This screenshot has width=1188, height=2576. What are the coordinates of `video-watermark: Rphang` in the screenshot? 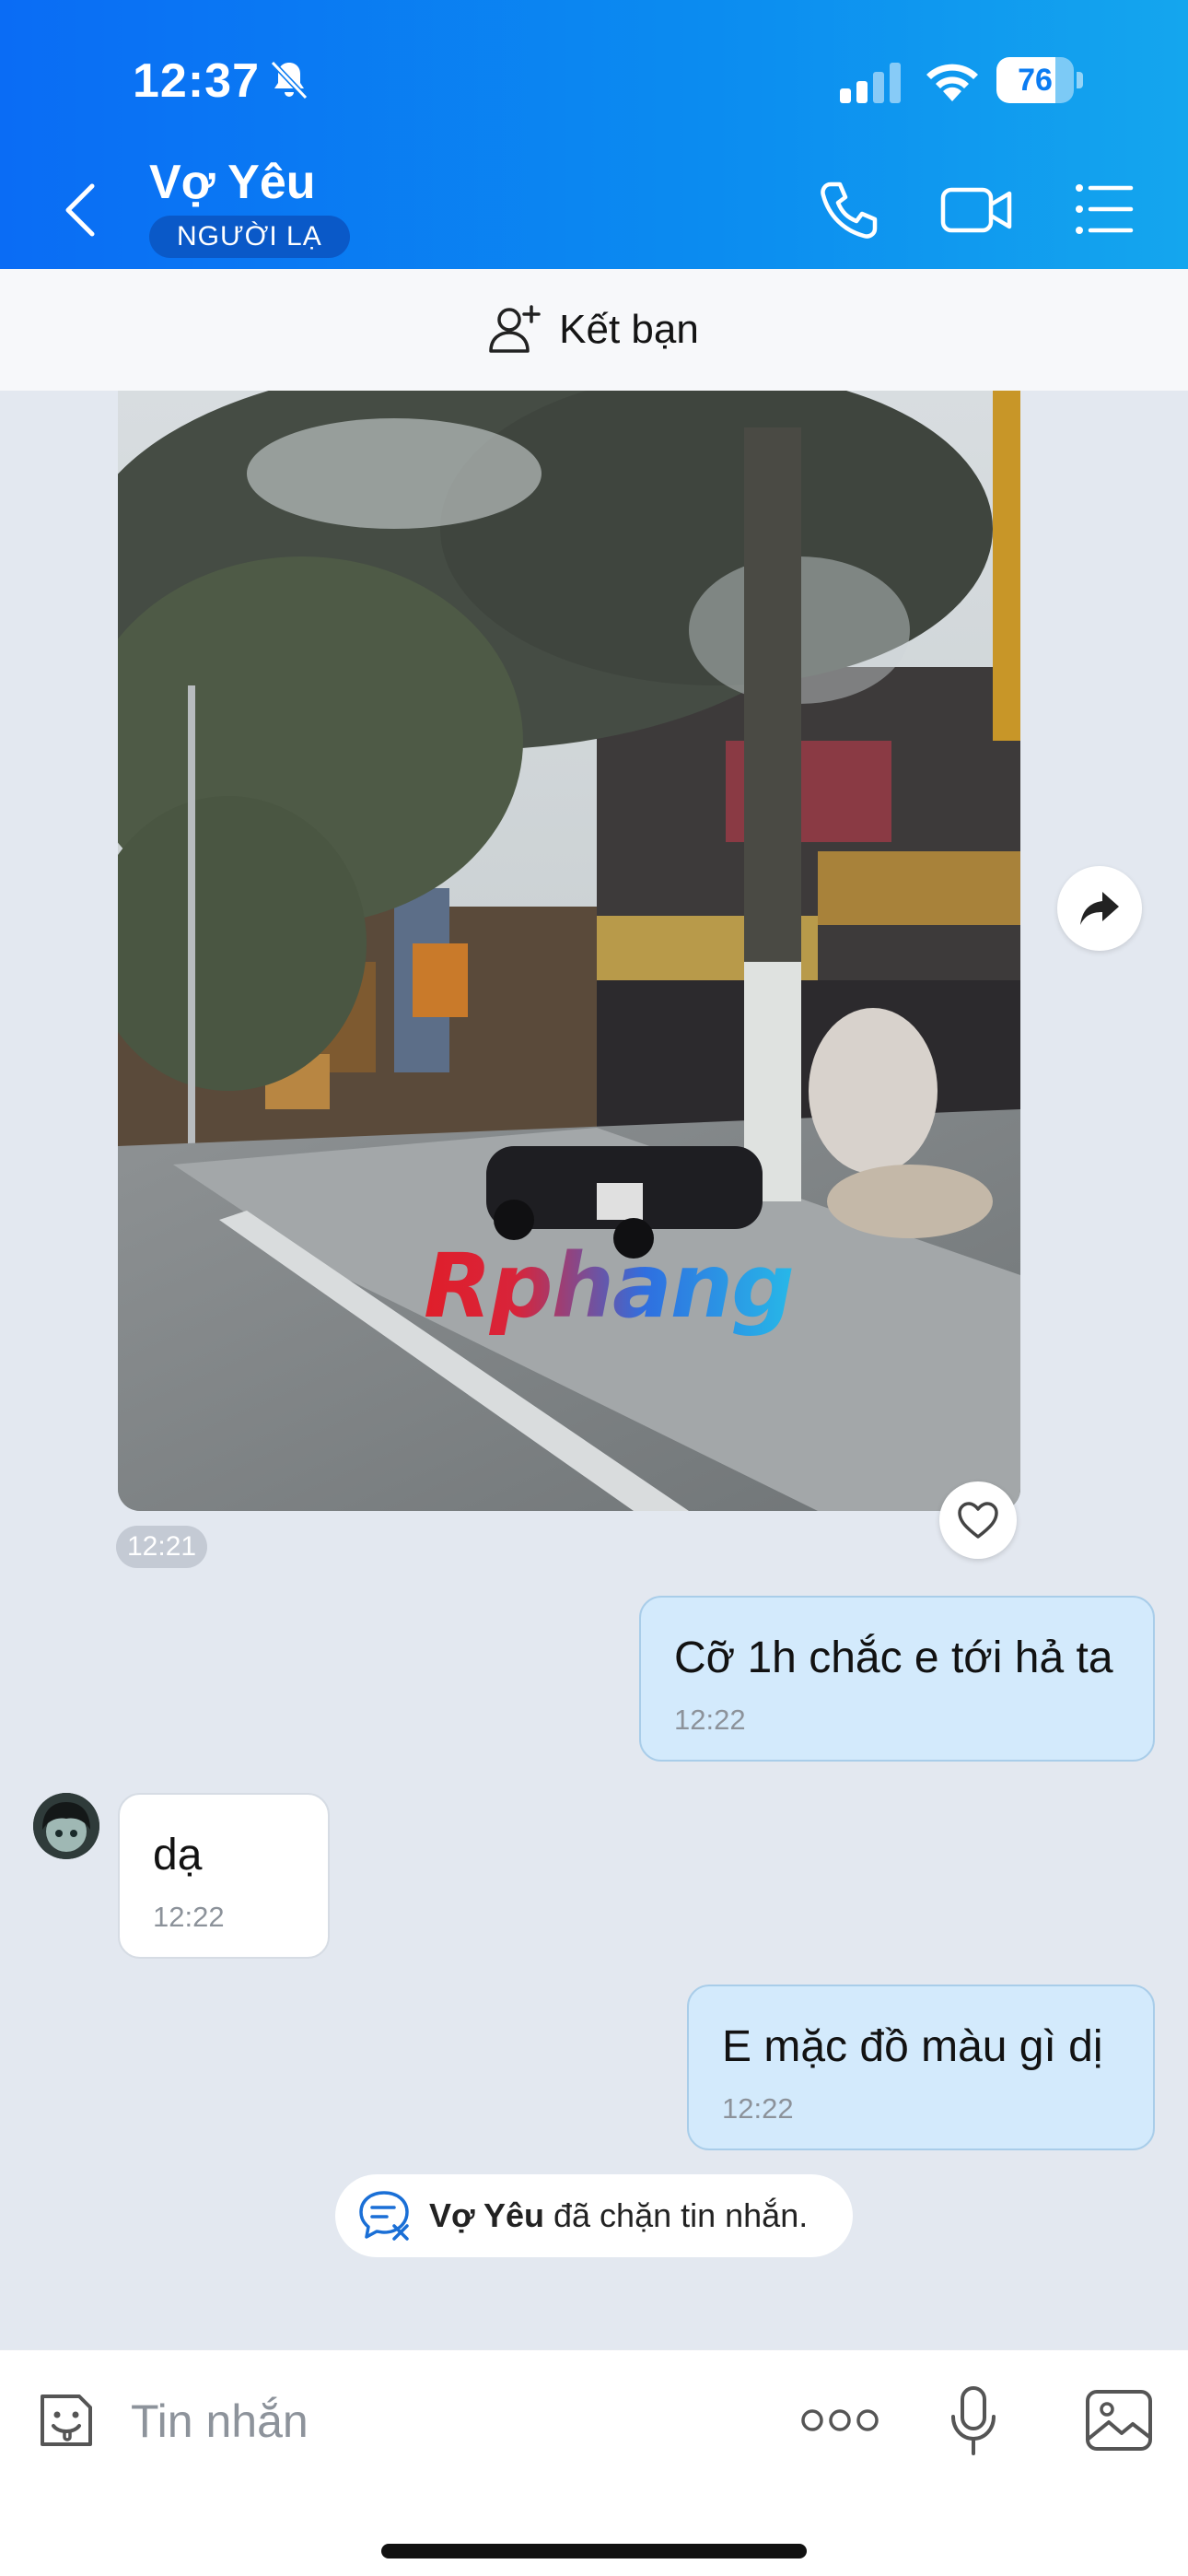 It's located at (609, 1286).